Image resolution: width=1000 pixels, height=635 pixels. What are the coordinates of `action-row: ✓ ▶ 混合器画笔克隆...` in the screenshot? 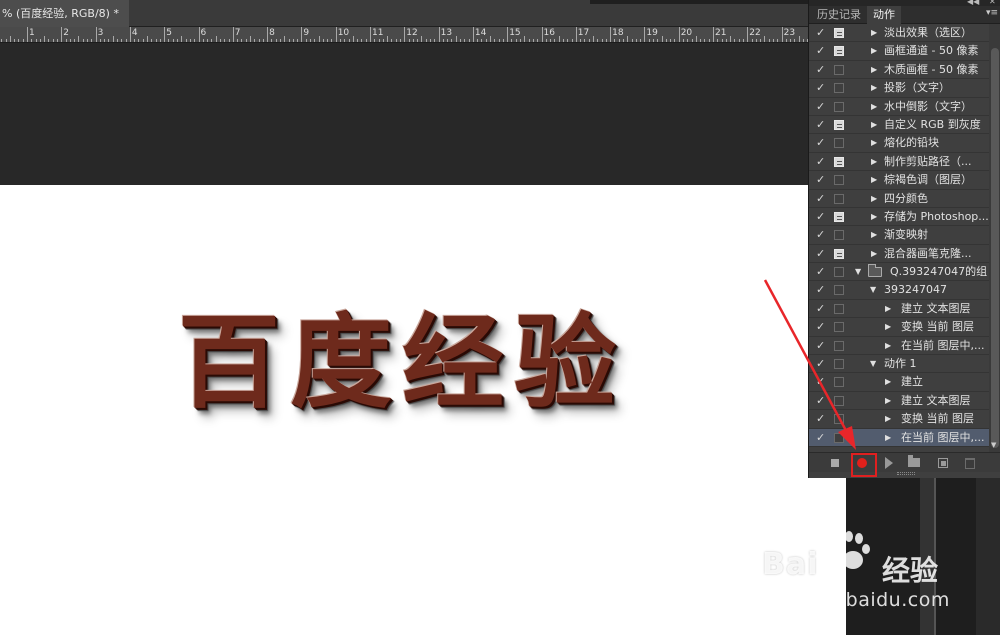 It's located at (899, 254).